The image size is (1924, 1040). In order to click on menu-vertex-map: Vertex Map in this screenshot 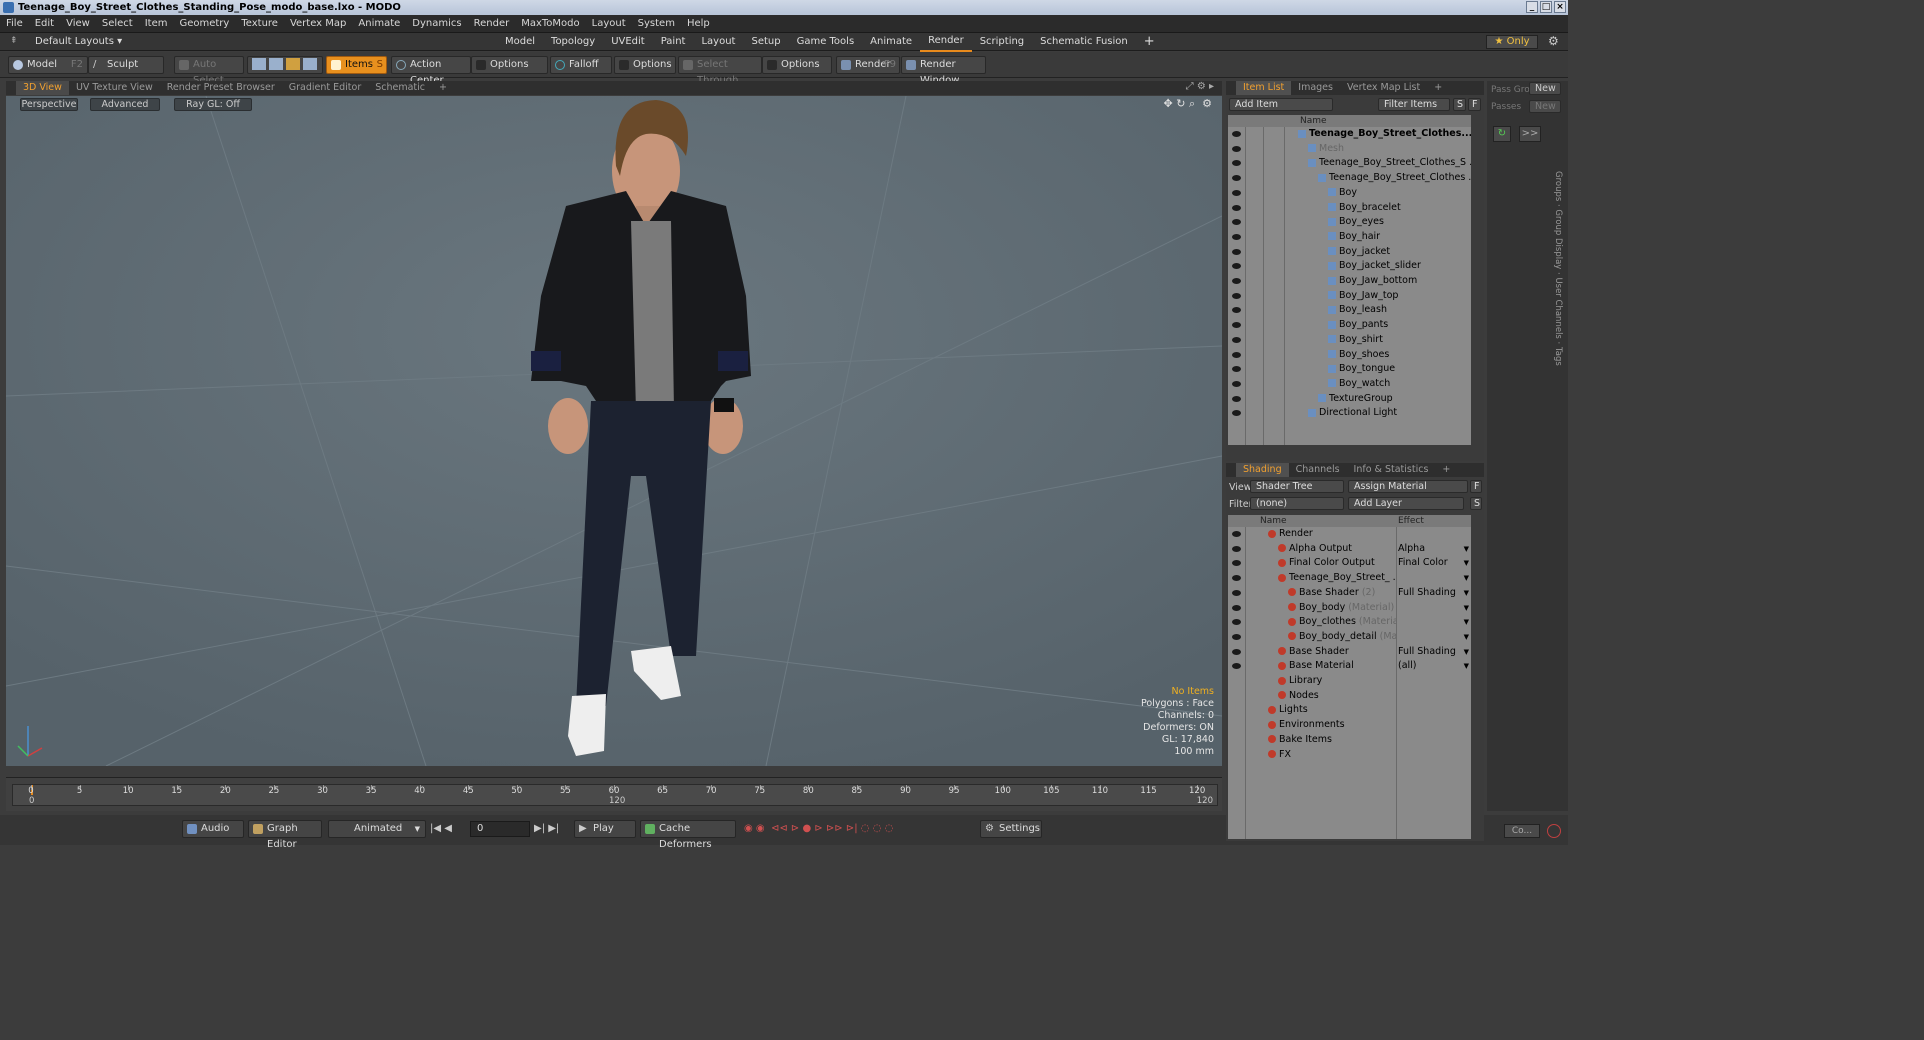, I will do `click(318, 24)`.